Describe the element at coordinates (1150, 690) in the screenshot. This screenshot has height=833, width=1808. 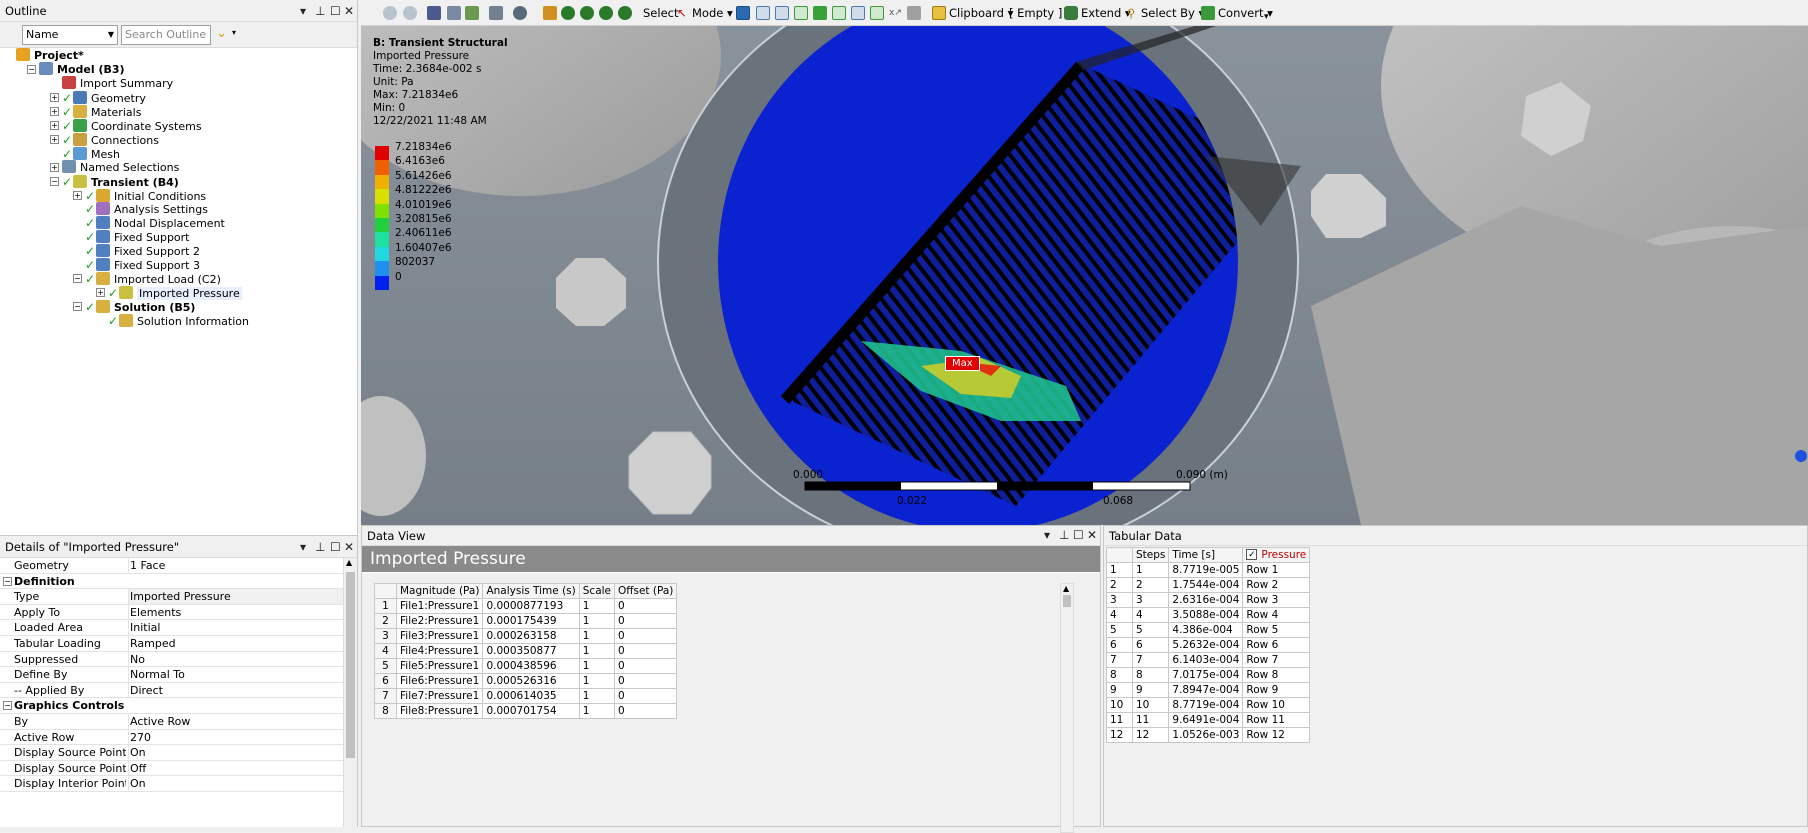
I see `table-cell: 9` at that location.